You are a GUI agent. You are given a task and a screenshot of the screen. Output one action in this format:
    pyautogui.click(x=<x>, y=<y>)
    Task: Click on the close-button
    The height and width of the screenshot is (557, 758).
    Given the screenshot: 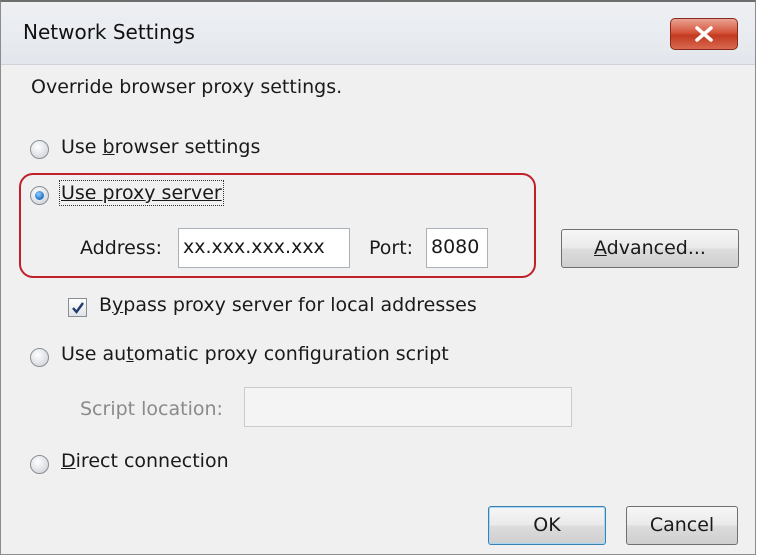 What is the action you would take?
    pyautogui.click(x=704, y=34)
    